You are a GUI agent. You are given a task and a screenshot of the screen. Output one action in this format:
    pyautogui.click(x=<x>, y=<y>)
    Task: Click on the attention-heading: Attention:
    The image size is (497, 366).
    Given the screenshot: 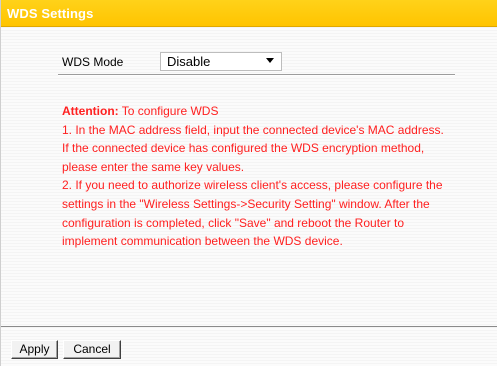 What is the action you would take?
    pyautogui.click(x=90, y=111)
    